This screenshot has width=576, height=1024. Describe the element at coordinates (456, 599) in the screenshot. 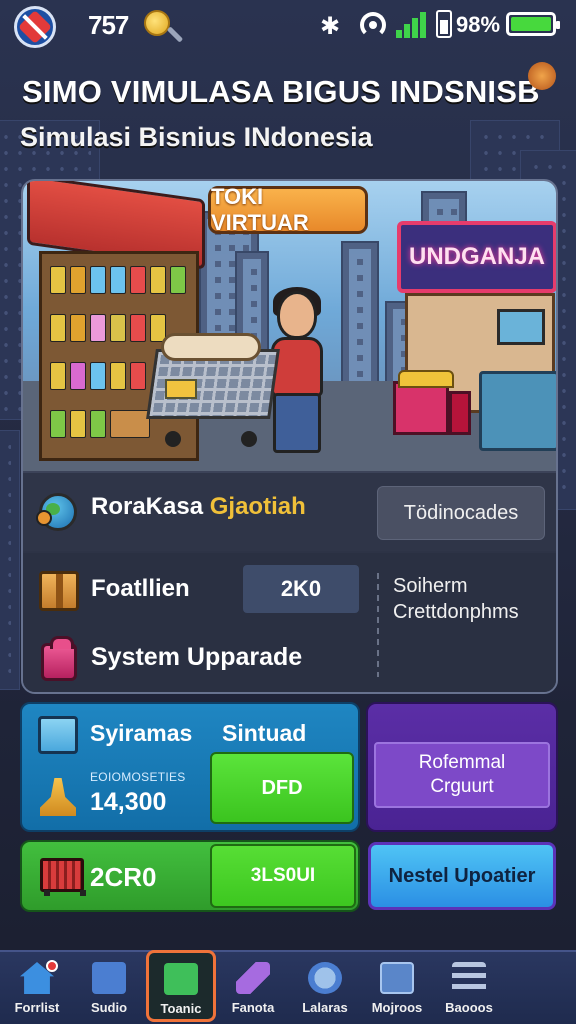

I see `stat-side-text: Soiherm Crettdonphms` at that location.